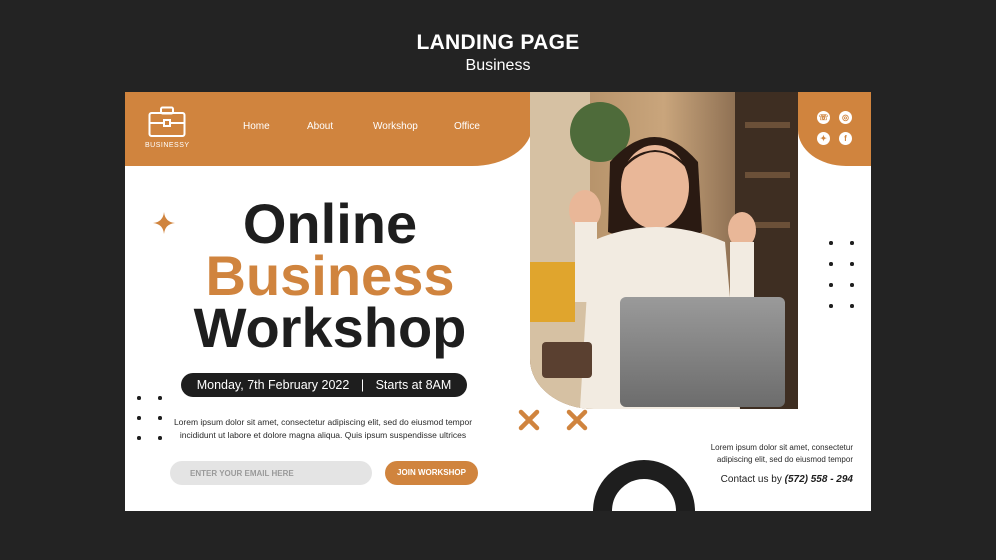 This screenshot has height=560, width=996. I want to click on page-header-title: LANDING PAGE, so click(498, 42).